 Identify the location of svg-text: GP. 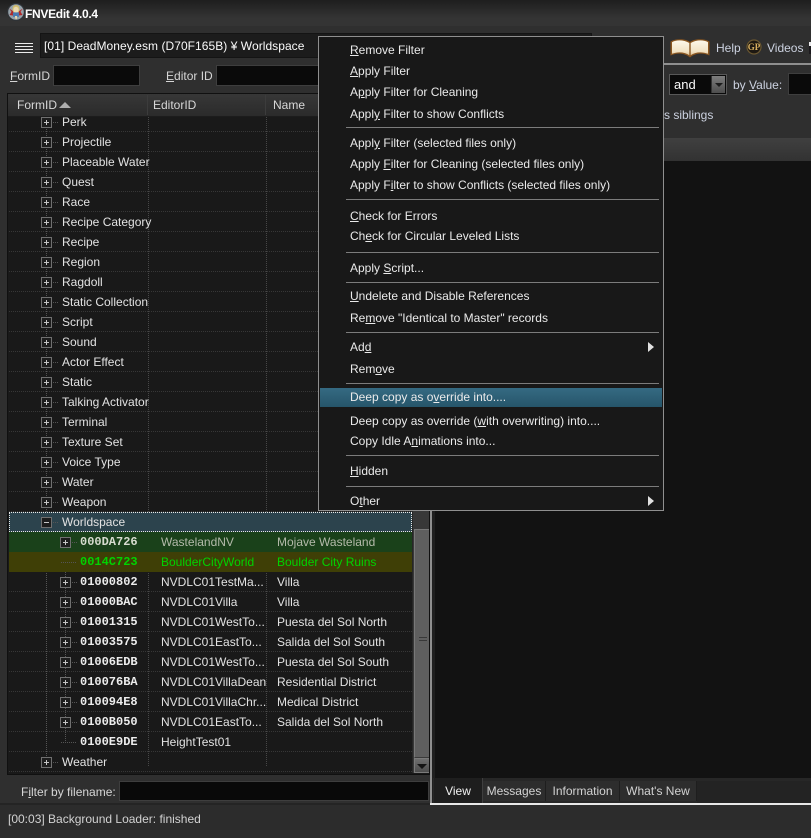
(754, 47).